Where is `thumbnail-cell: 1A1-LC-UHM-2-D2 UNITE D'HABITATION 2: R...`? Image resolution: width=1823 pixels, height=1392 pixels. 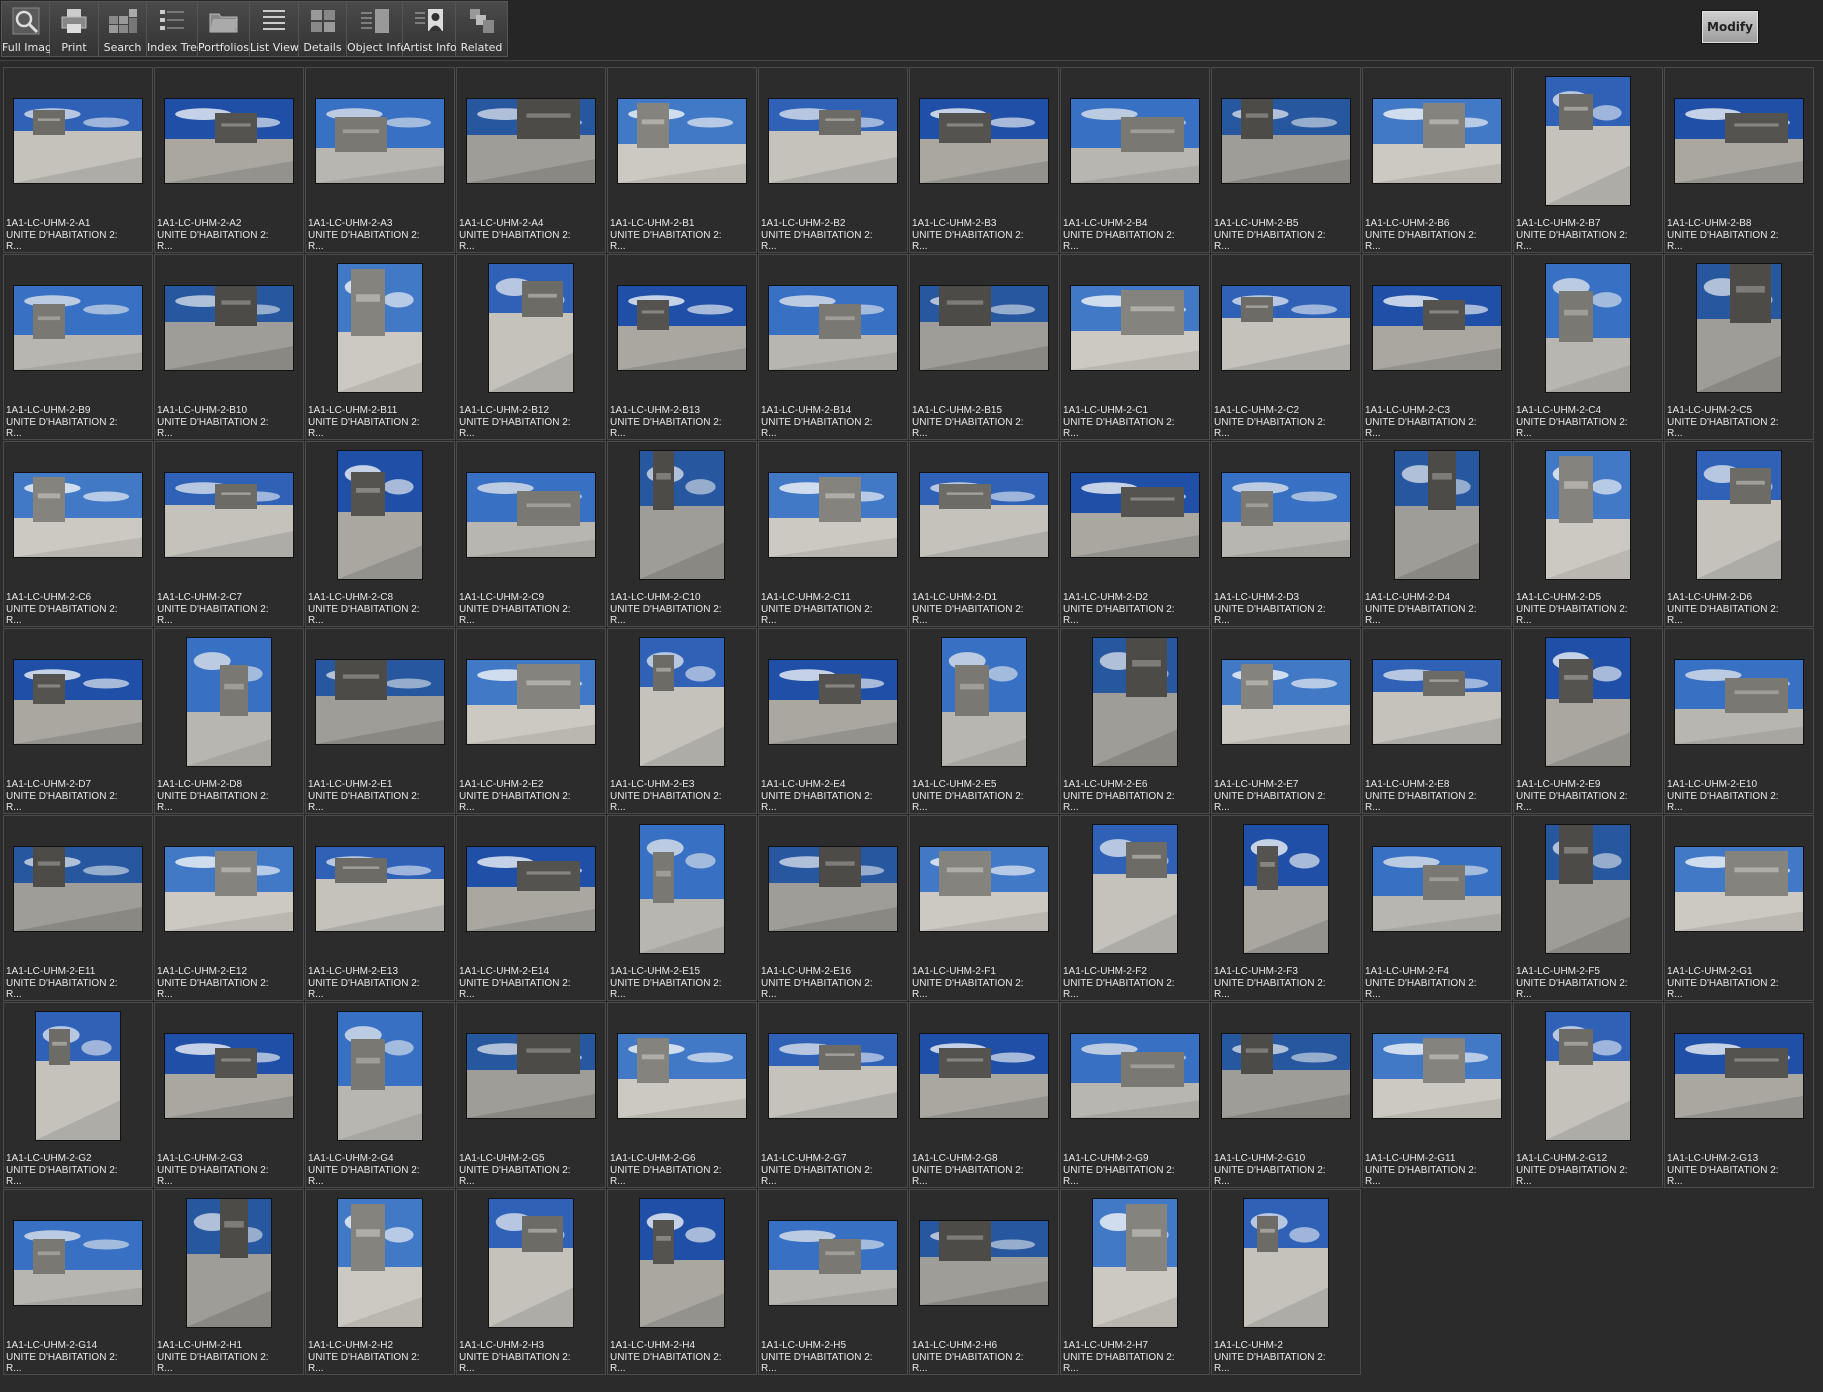 thumbnail-cell: 1A1-LC-UHM-2-D2 UNITE D'HABITATION 2: R... is located at coordinates (1135, 534).